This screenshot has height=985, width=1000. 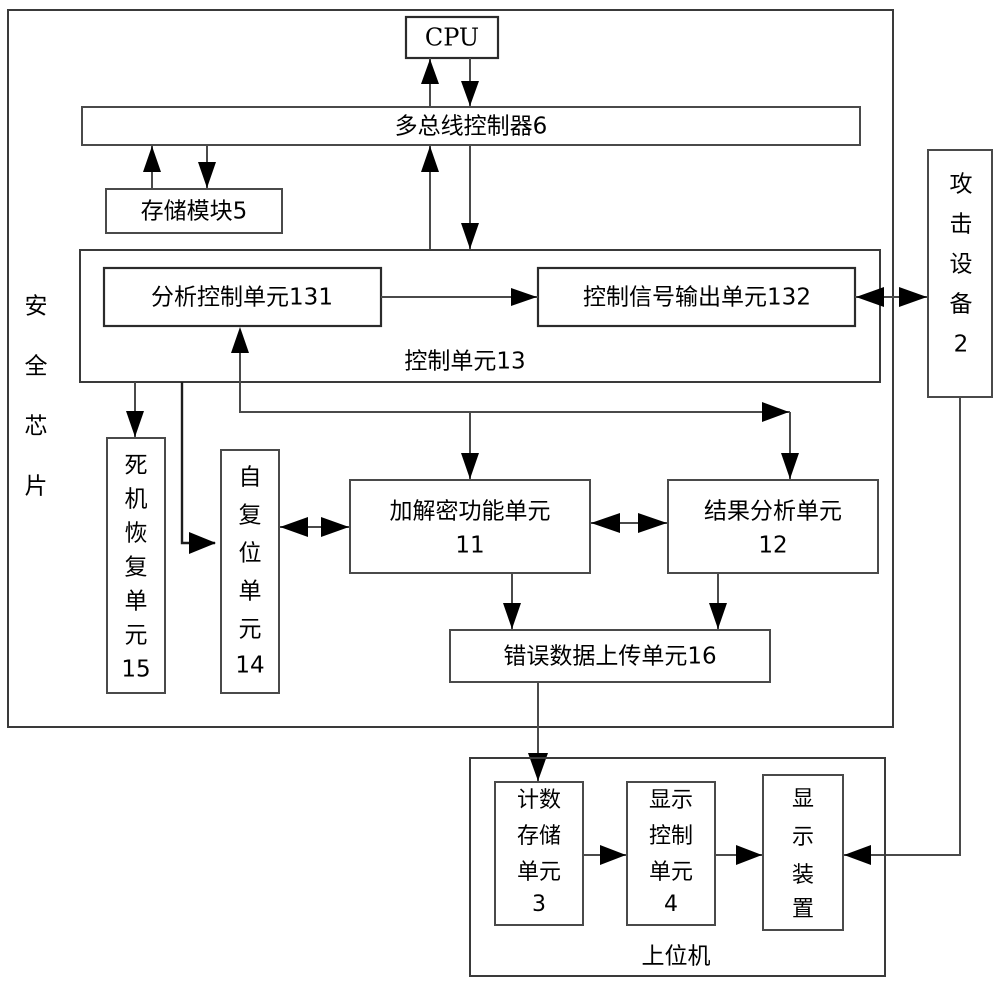 I want to click on crash-recovery-char-0: 死, so click(x=136, y=466).